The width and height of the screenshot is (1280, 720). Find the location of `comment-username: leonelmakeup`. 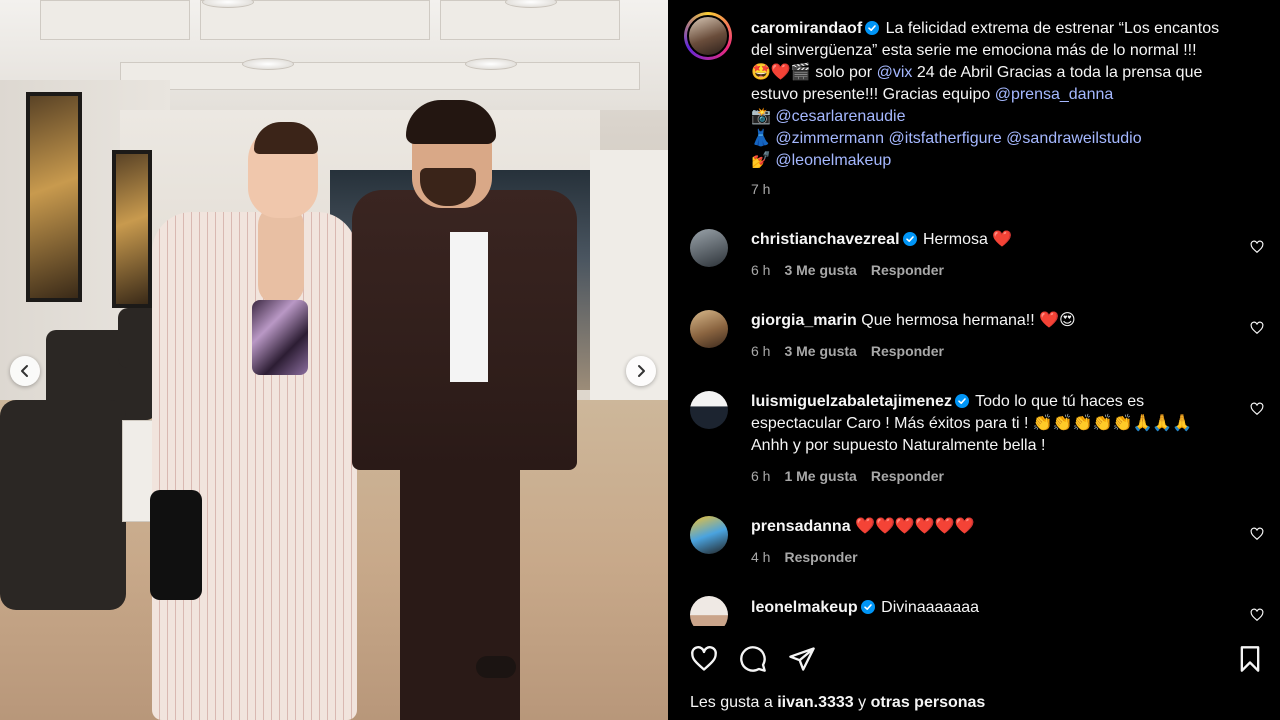

comment-username: leonelmakeup is located at coordinates (804, 607).